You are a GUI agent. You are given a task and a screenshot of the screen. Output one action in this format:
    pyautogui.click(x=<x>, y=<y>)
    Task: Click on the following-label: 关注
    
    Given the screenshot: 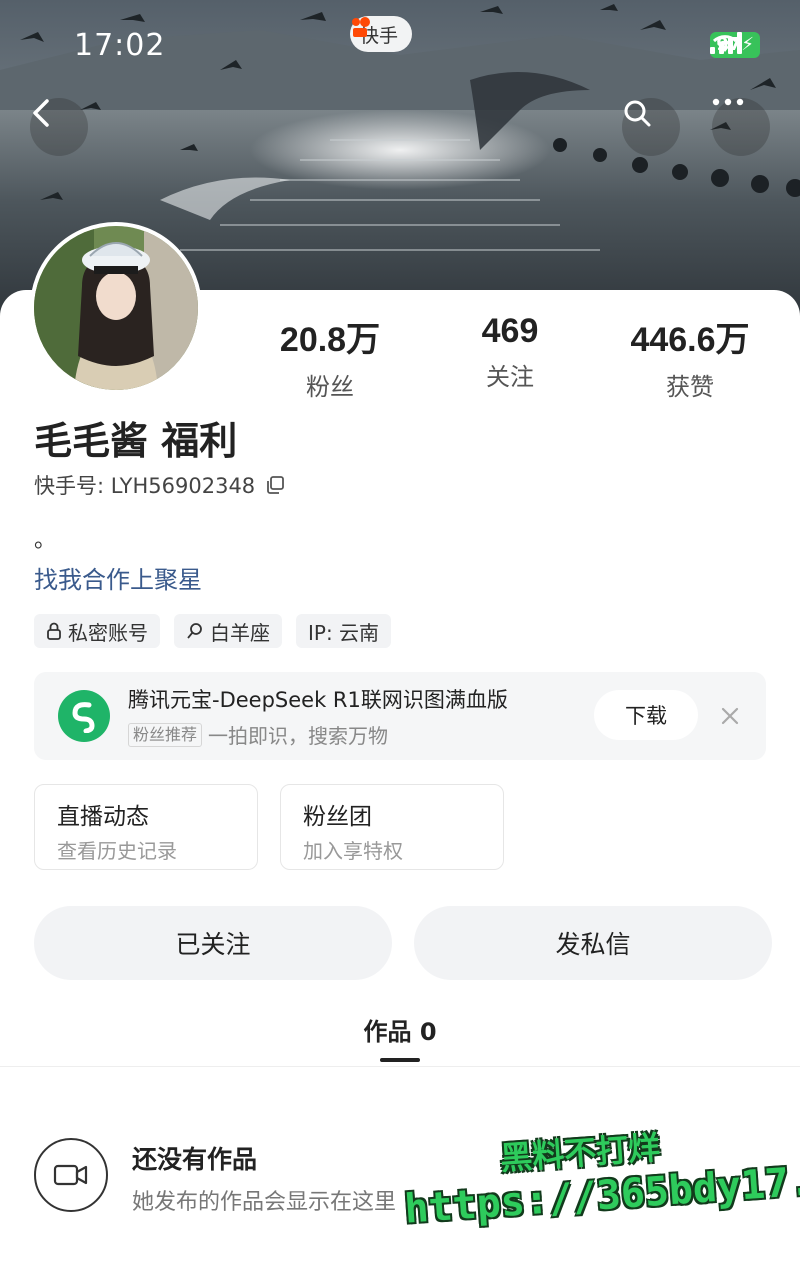 What is the action you would take?
    pyautogui.click(x=510, y=377)
    